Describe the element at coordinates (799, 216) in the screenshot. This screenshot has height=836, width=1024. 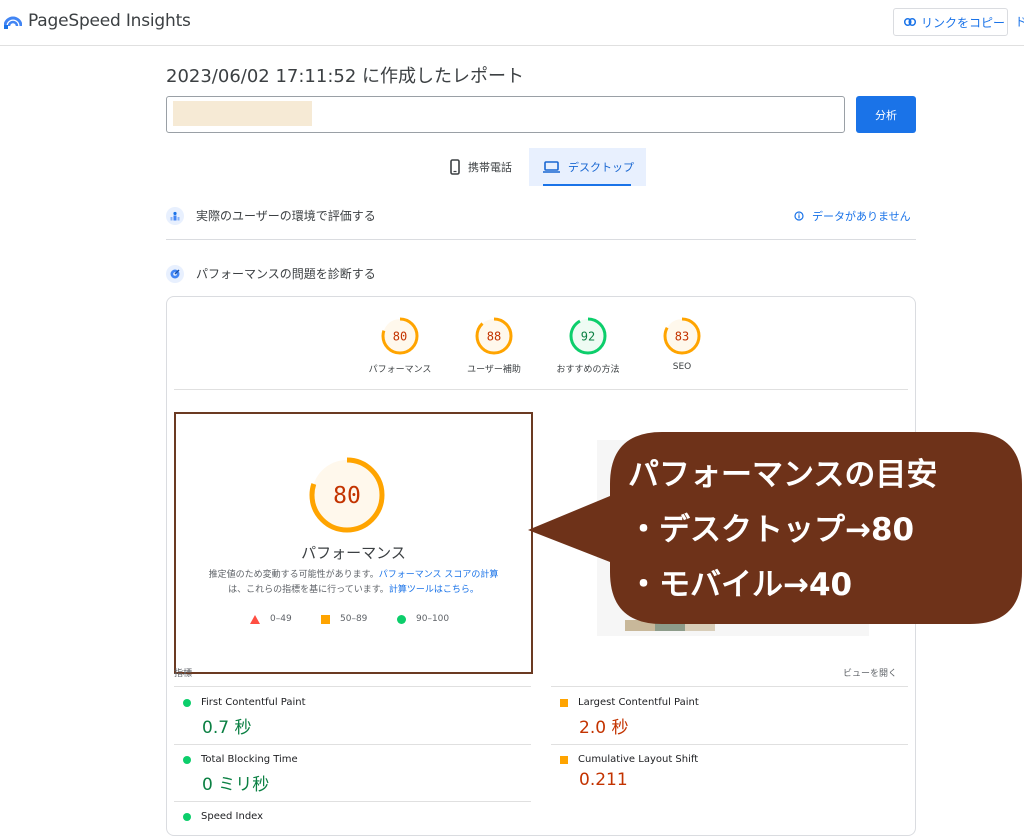
I see `info-icon` at that location.